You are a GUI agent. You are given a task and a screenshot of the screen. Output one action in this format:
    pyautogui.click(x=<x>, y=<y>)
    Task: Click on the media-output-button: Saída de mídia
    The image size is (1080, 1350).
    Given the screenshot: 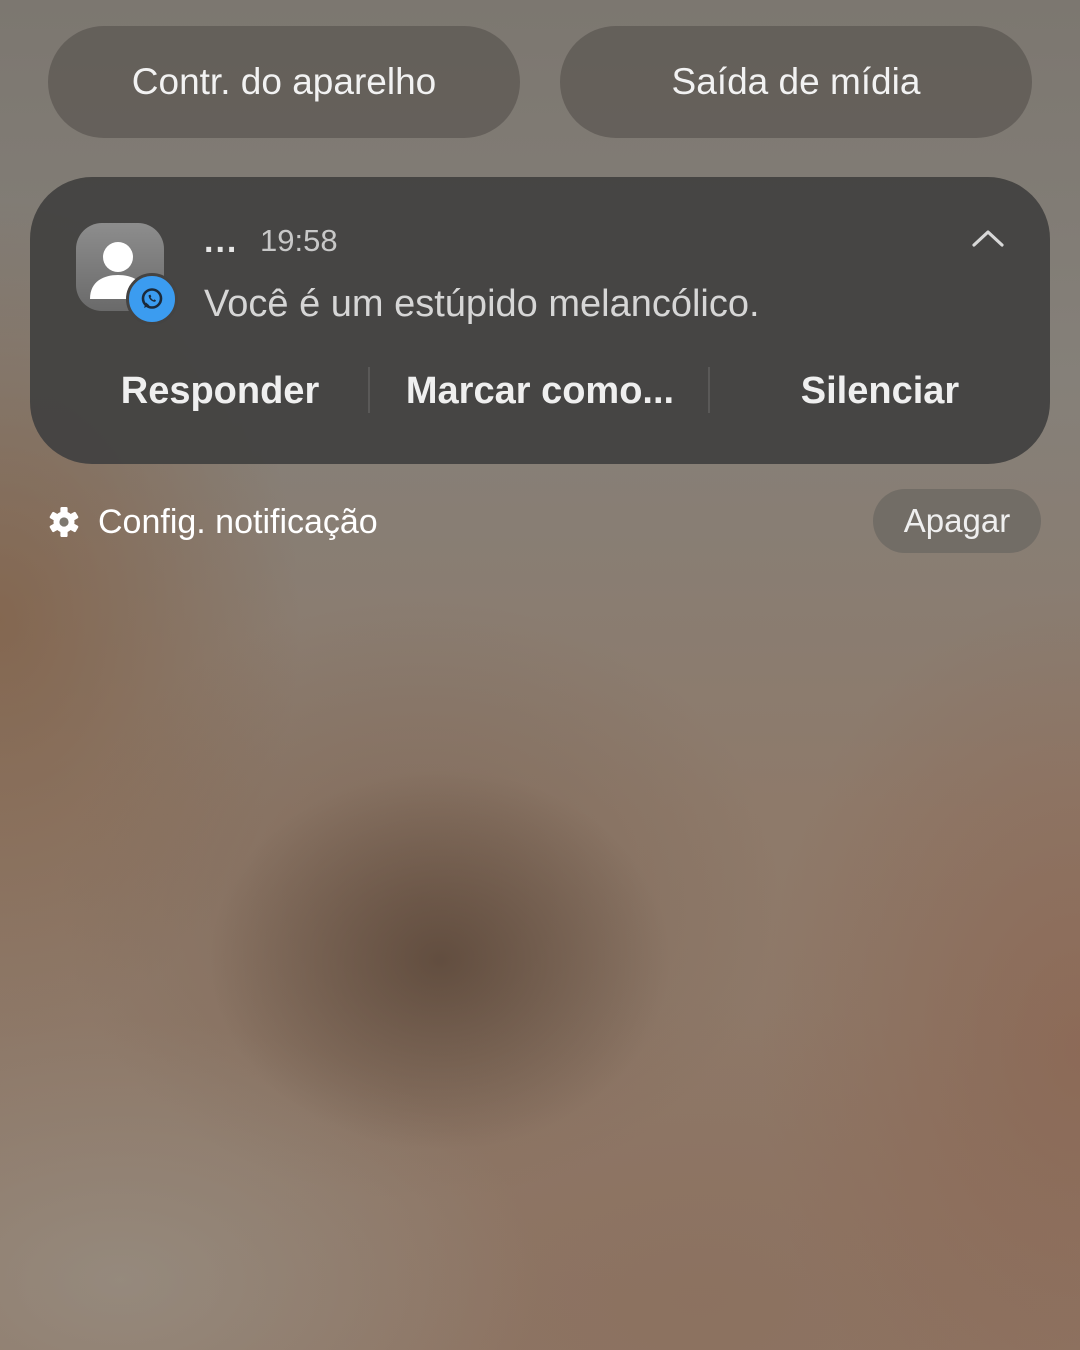 What is the action you would take?
    pyautogui.click(x=796, y=82)
    